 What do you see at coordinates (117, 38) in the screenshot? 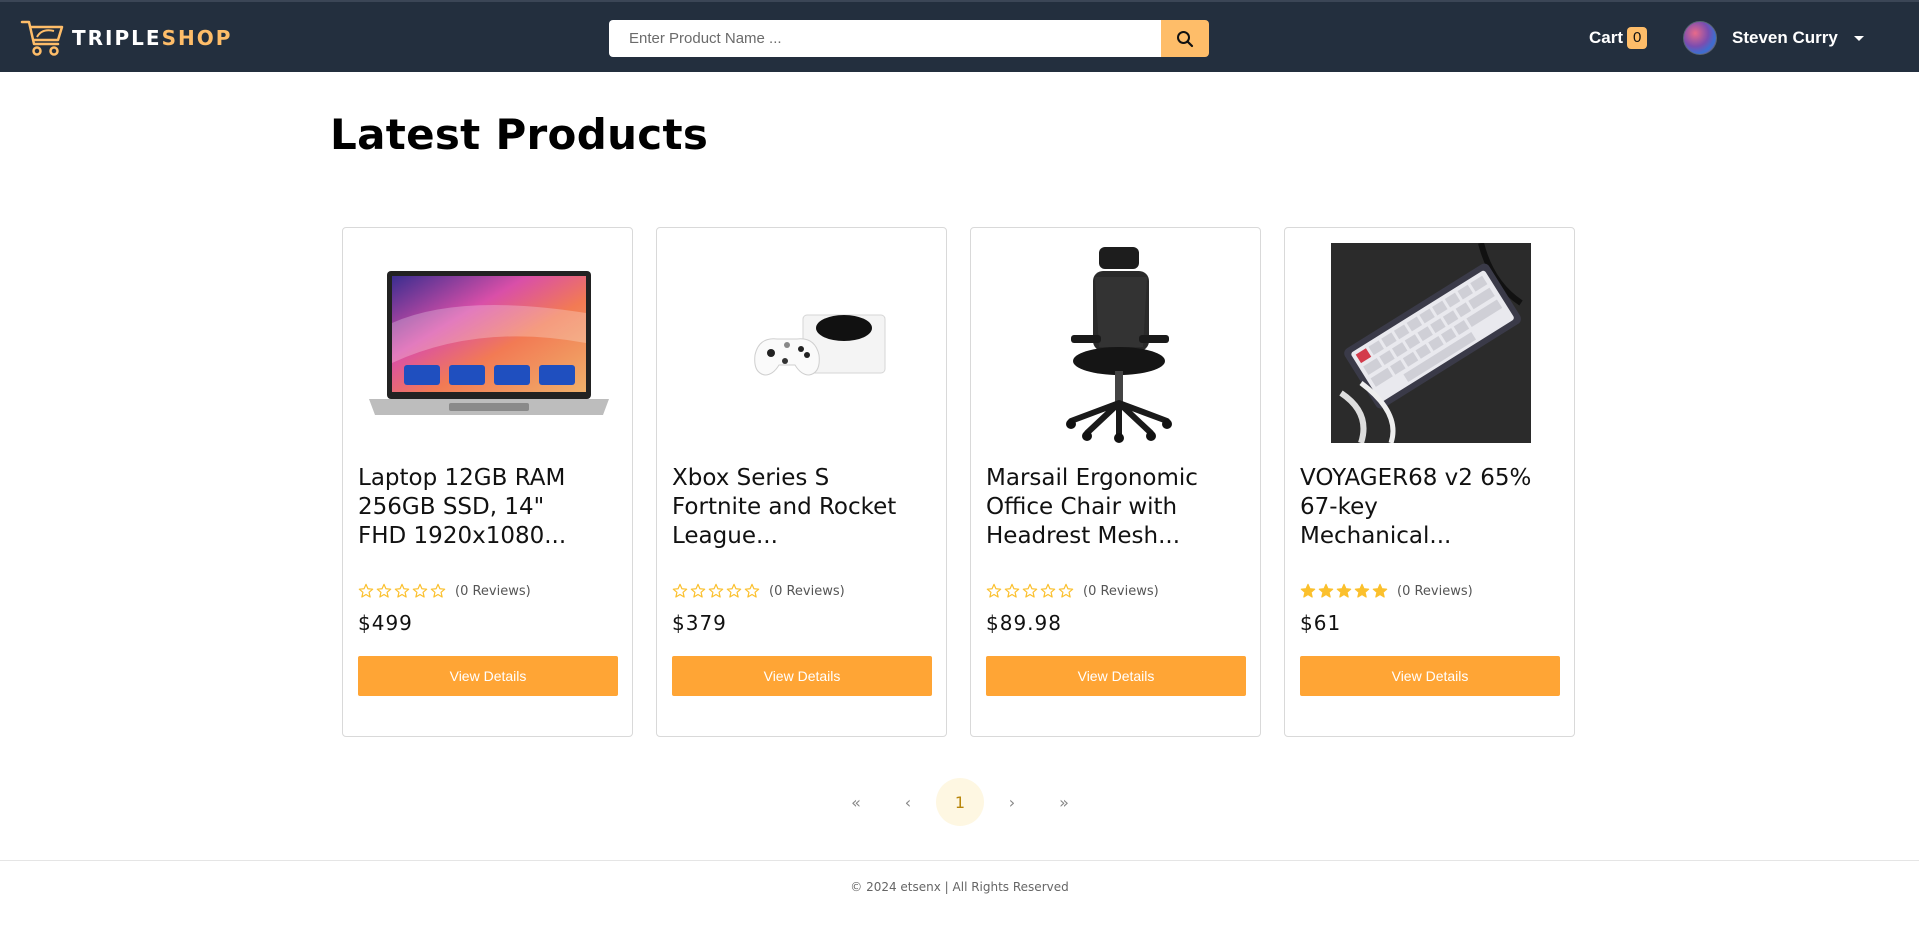
I see `brand-name-part1: TRIPLE` at bounding box center [117, 38].